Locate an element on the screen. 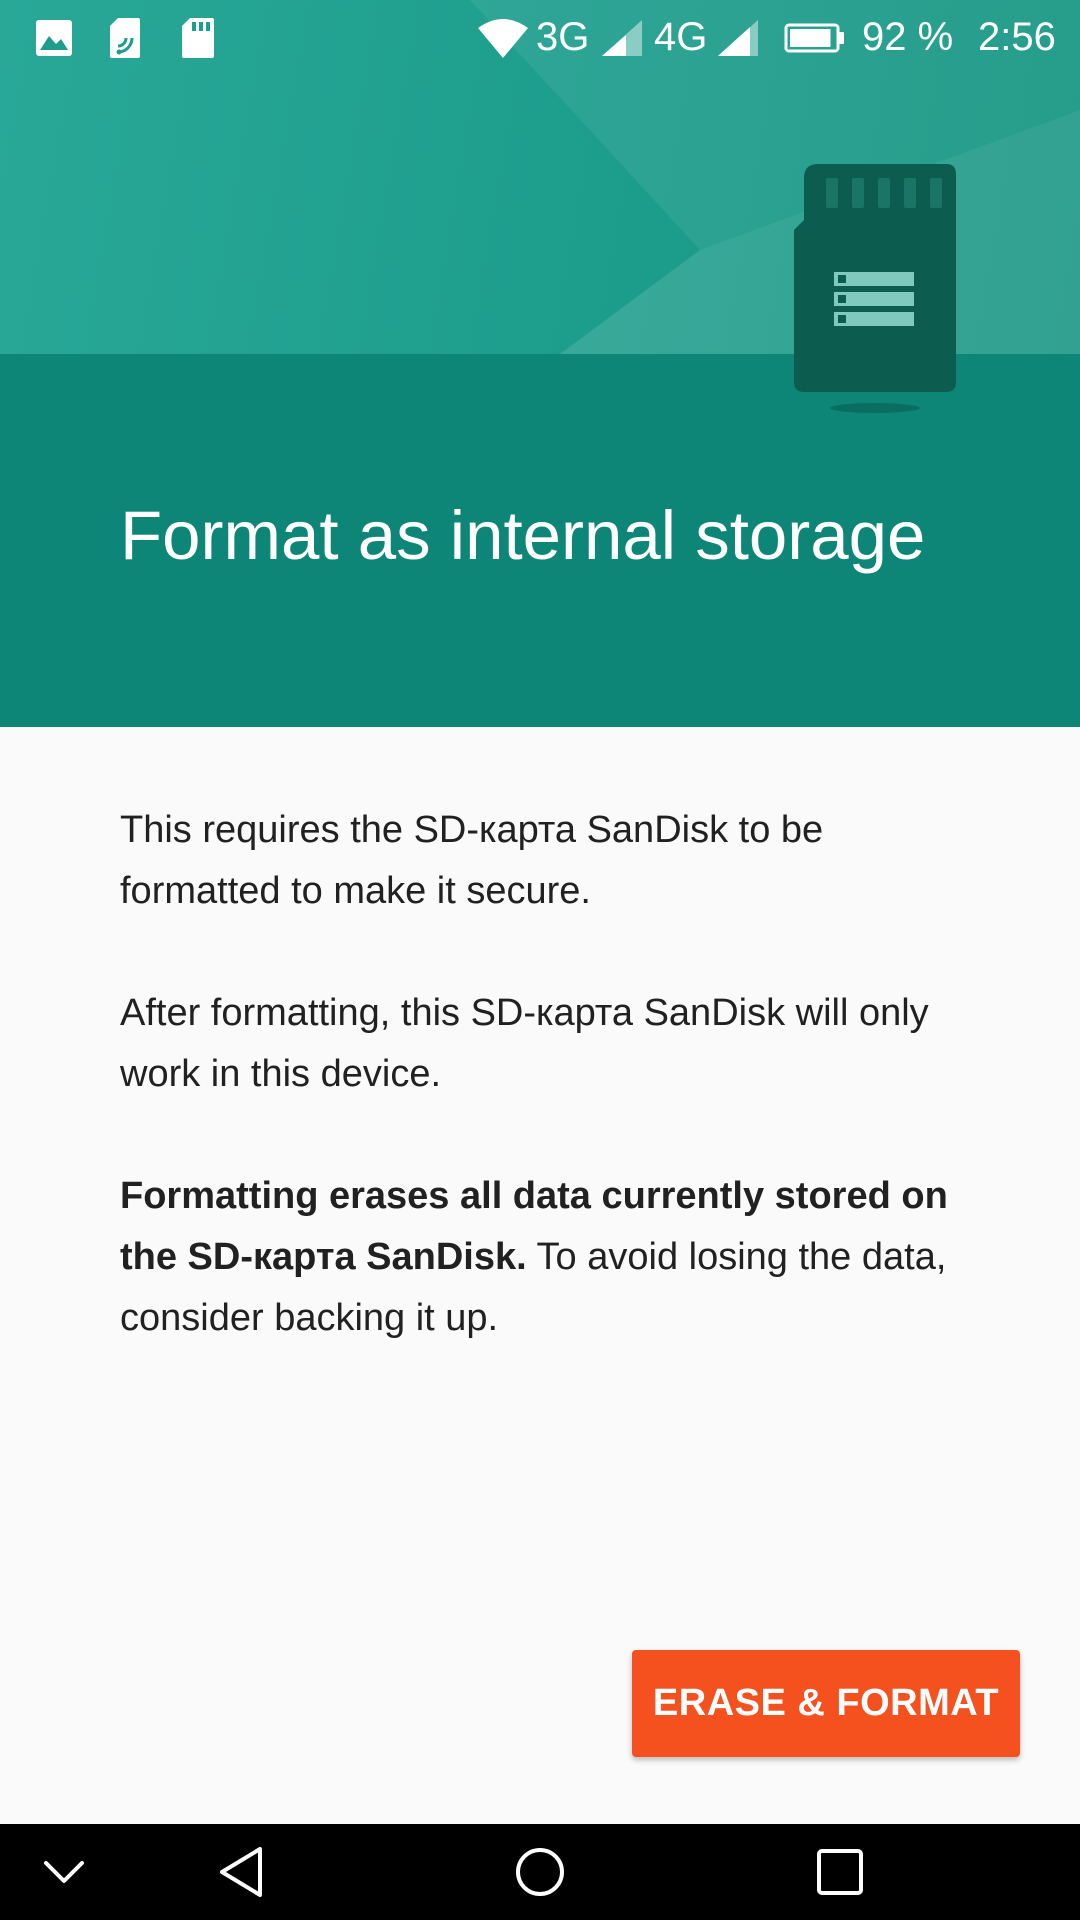 Image resolution: width=1080 pixels, height=1920 pixels. battery-percent: 92 % is located at coordinates (908, 37).